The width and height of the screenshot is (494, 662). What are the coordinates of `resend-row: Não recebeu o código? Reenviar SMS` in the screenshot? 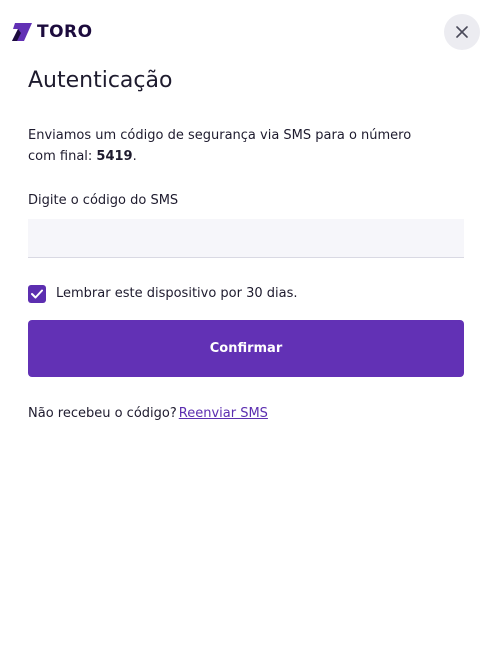 It's located at (148, 414).